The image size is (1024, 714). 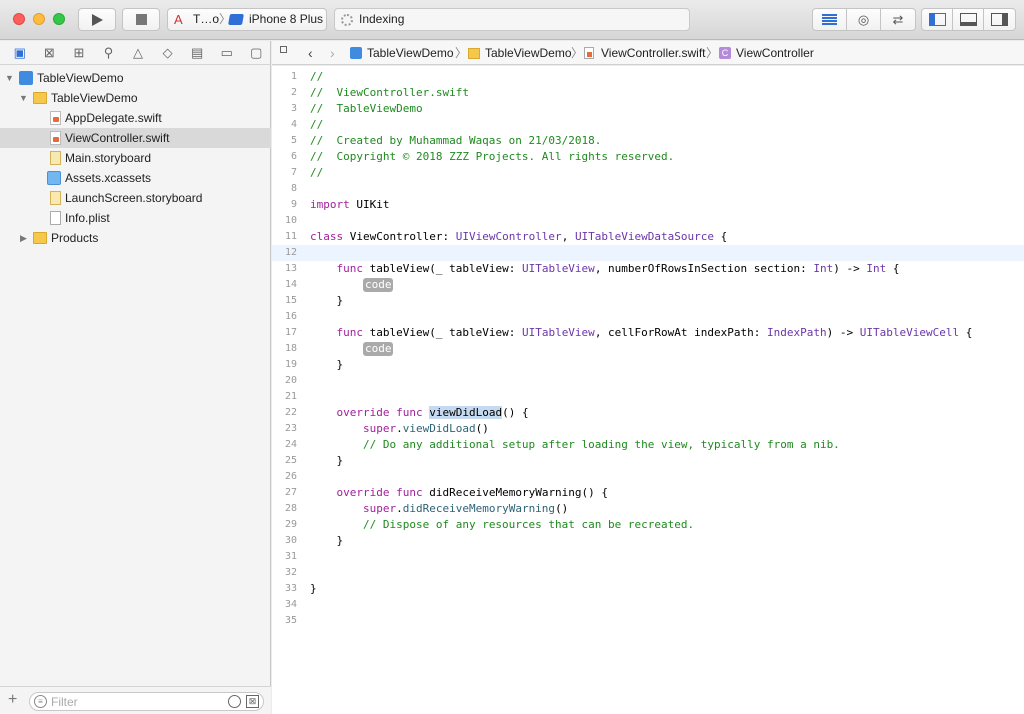 I want to click on line-number: 22, so click(x=290, y=412).